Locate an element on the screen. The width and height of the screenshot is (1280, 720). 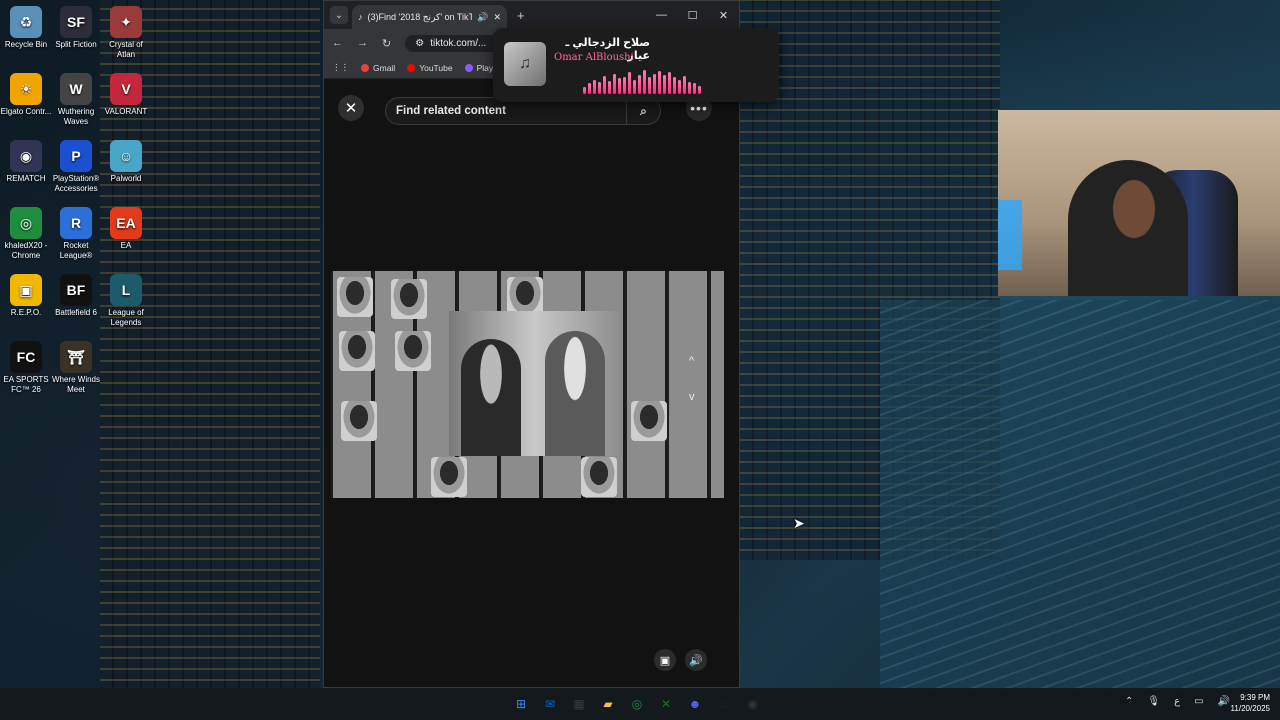
steam-icon: ♨ is located at coordinates (724, 704).